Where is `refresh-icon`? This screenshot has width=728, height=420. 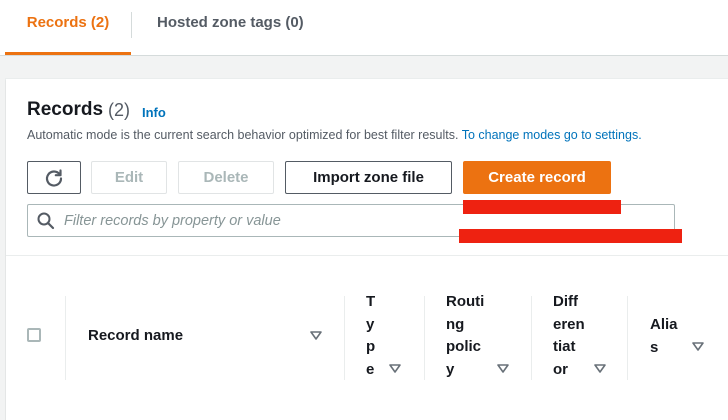
refresh-icon is located at coordinates (54, 177).